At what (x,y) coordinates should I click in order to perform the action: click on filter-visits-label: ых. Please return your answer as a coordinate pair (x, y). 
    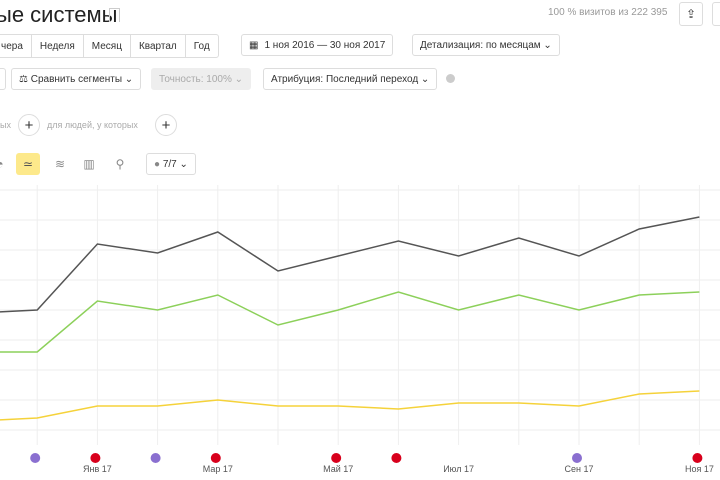
    Looking at the image, I should click on (5, 125).